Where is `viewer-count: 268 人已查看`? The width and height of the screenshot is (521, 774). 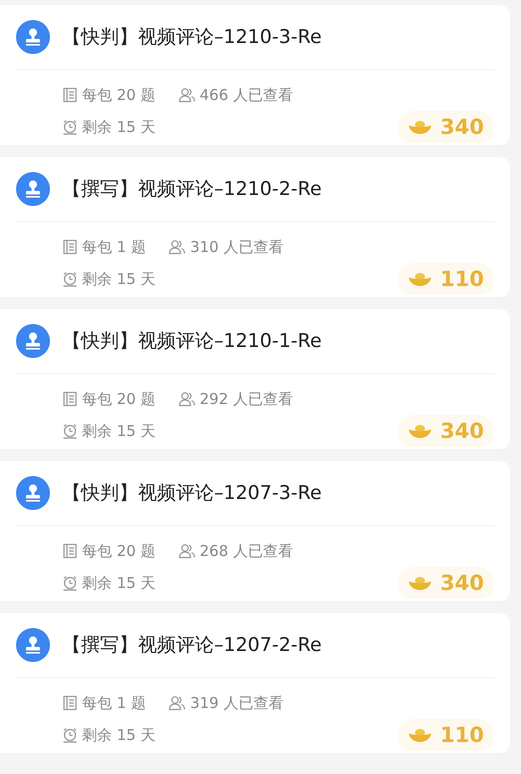
viewer-count: 268 人已查看 is located at coordinates (247, 551).